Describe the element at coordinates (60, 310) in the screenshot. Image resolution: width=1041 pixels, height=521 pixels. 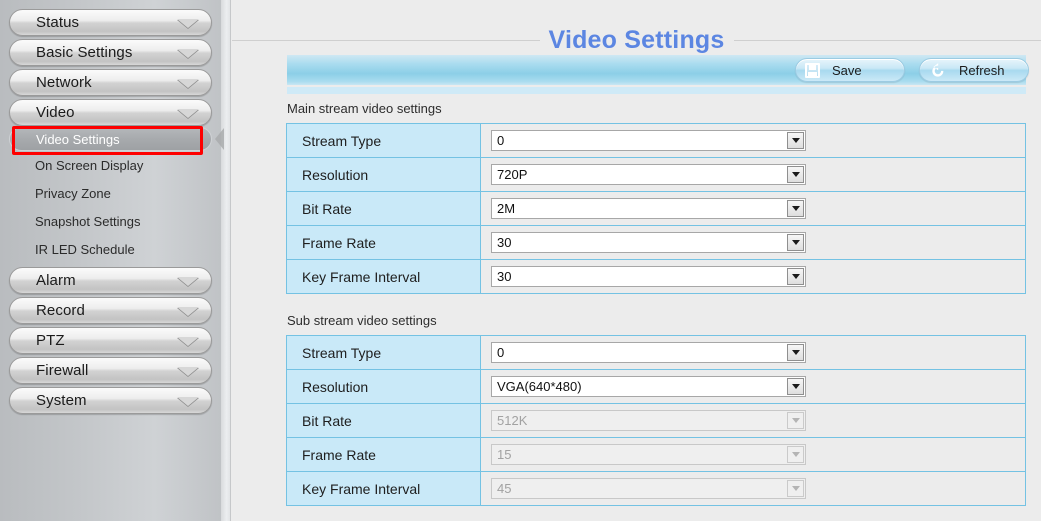
I see `sidebar-group-label: Record` at that location.